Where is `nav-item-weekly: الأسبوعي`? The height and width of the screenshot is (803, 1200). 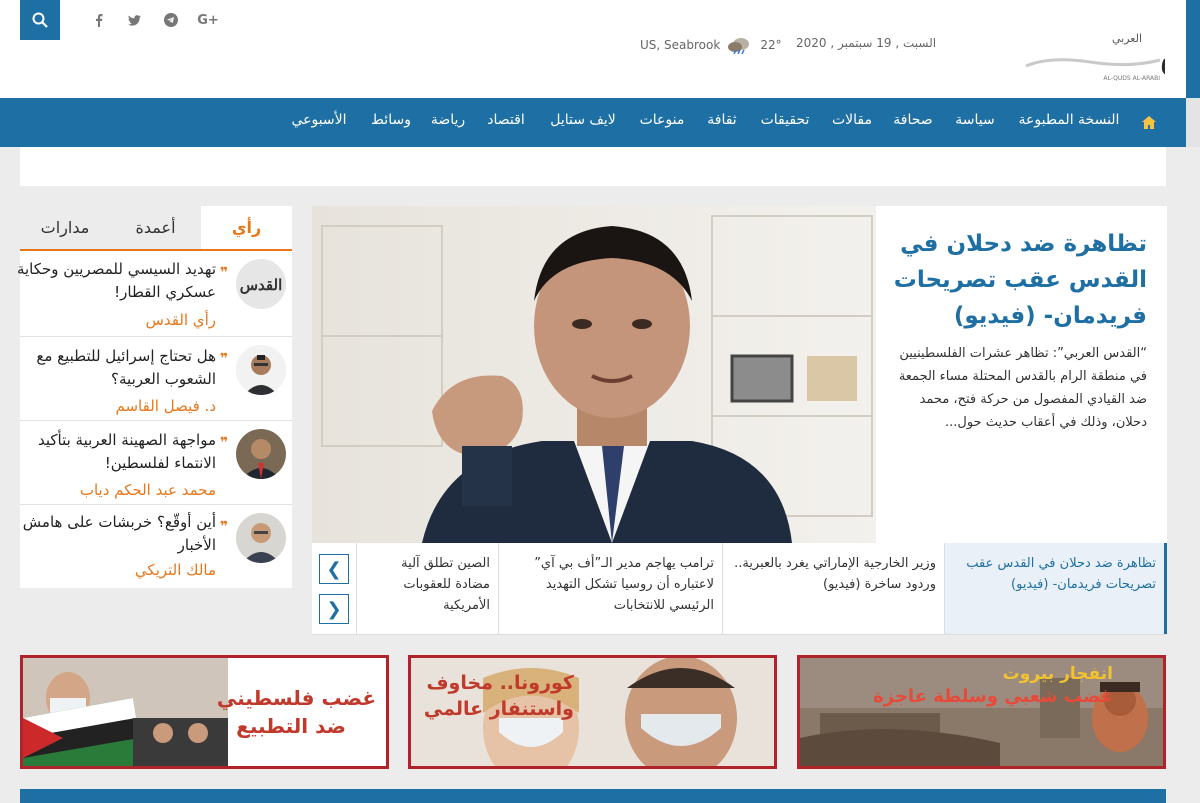 nav-item-weekly: الأسبوعي is located at coordinates (319, 122).